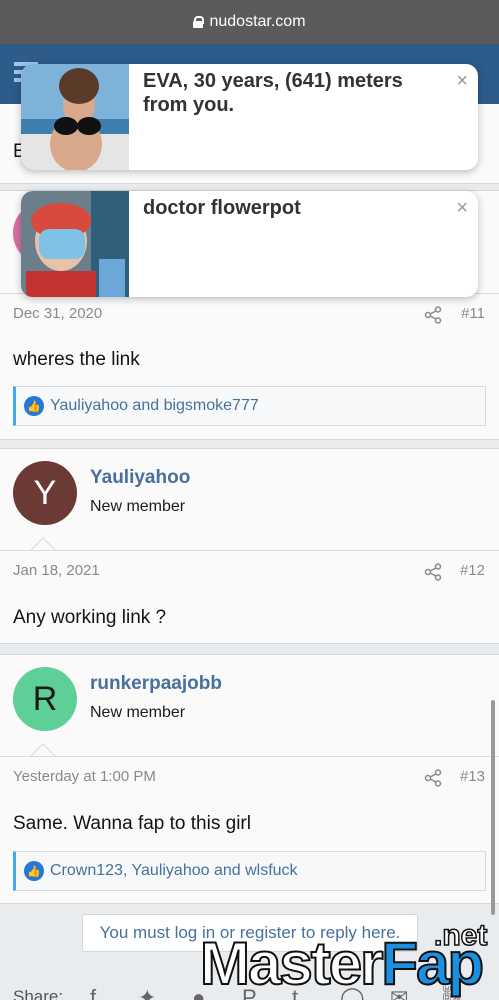  What do you see at coordinates (249, 776) in the screenshot?
I see `post-meta: Yesterday at 1:00 PM #13` at bounding box center [249, 776].